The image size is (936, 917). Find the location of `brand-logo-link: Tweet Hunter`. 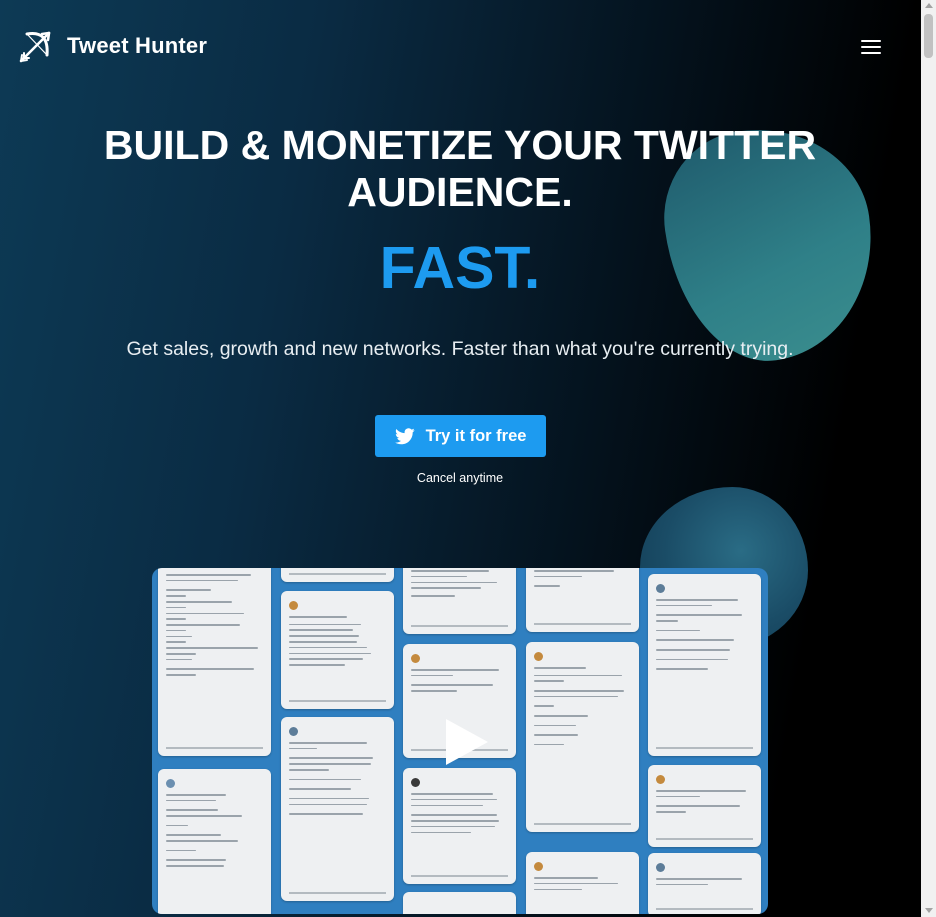

brand-logo-link: Tweet Hunter is located at coordinates (112, 46).